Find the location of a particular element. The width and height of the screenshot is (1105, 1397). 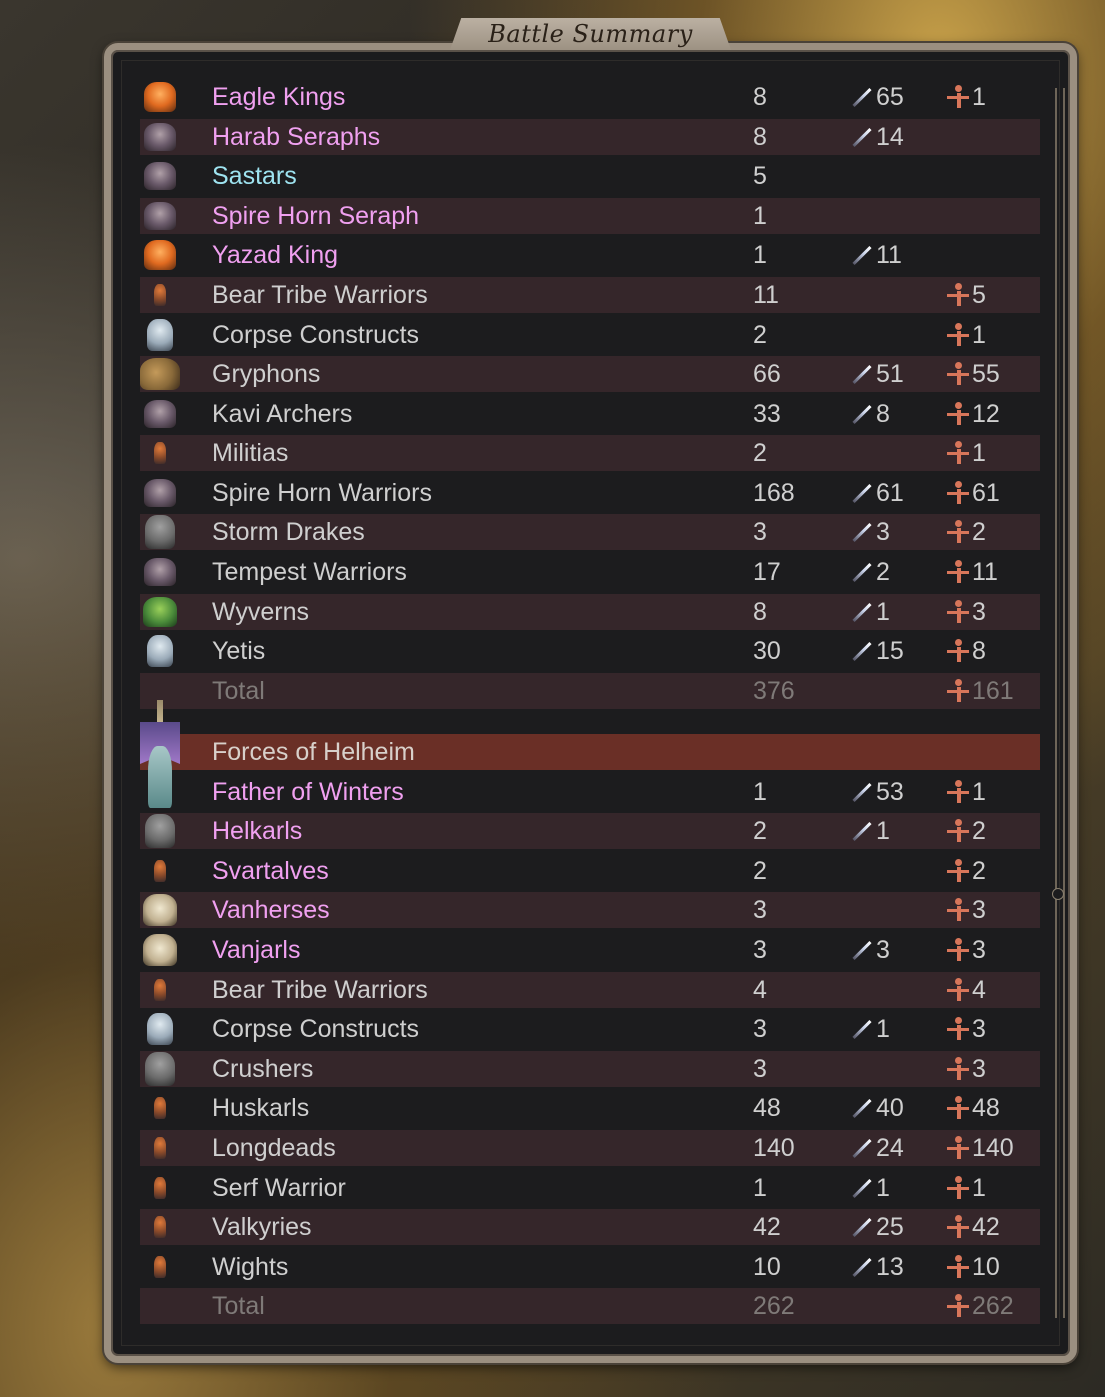

unit-row: Wyverns 8 1 3 is located at coordinates (590, 612).